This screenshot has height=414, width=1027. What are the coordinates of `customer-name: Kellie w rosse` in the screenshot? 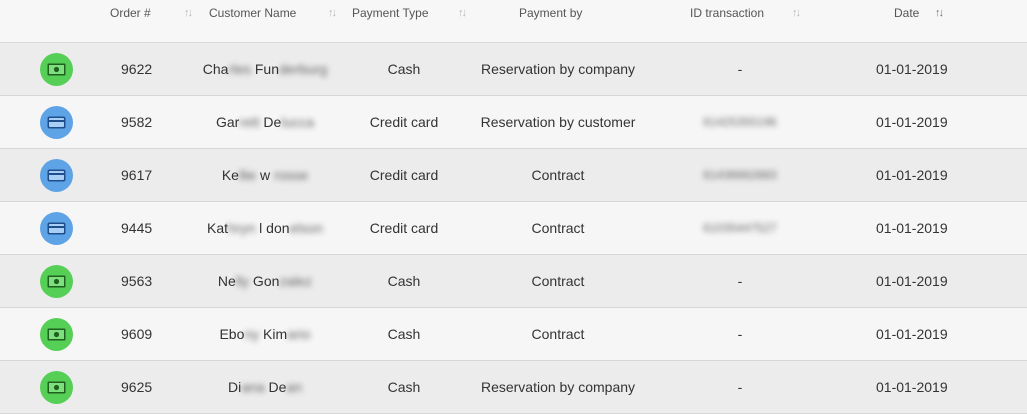 It's located at (265, 175).